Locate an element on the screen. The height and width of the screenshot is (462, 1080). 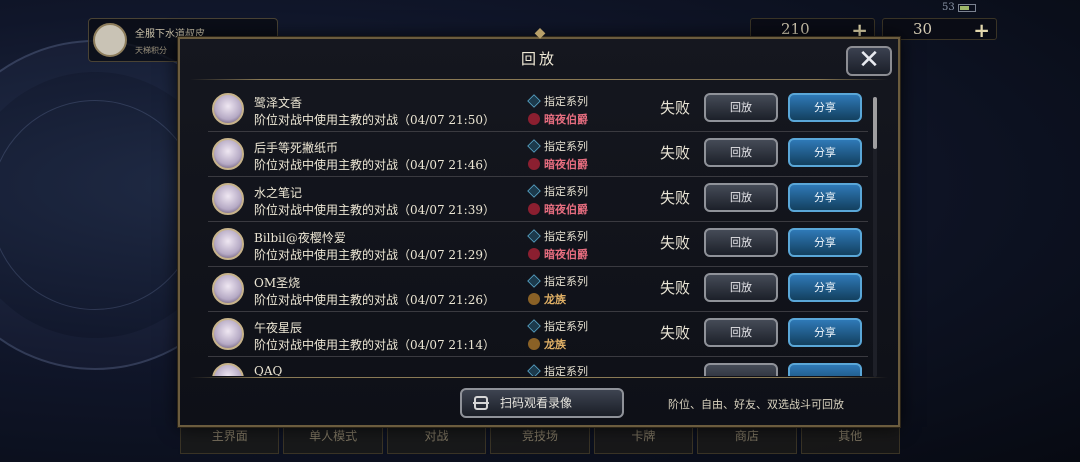
battery-indicator: 53 is located at coordinates (959, 7).